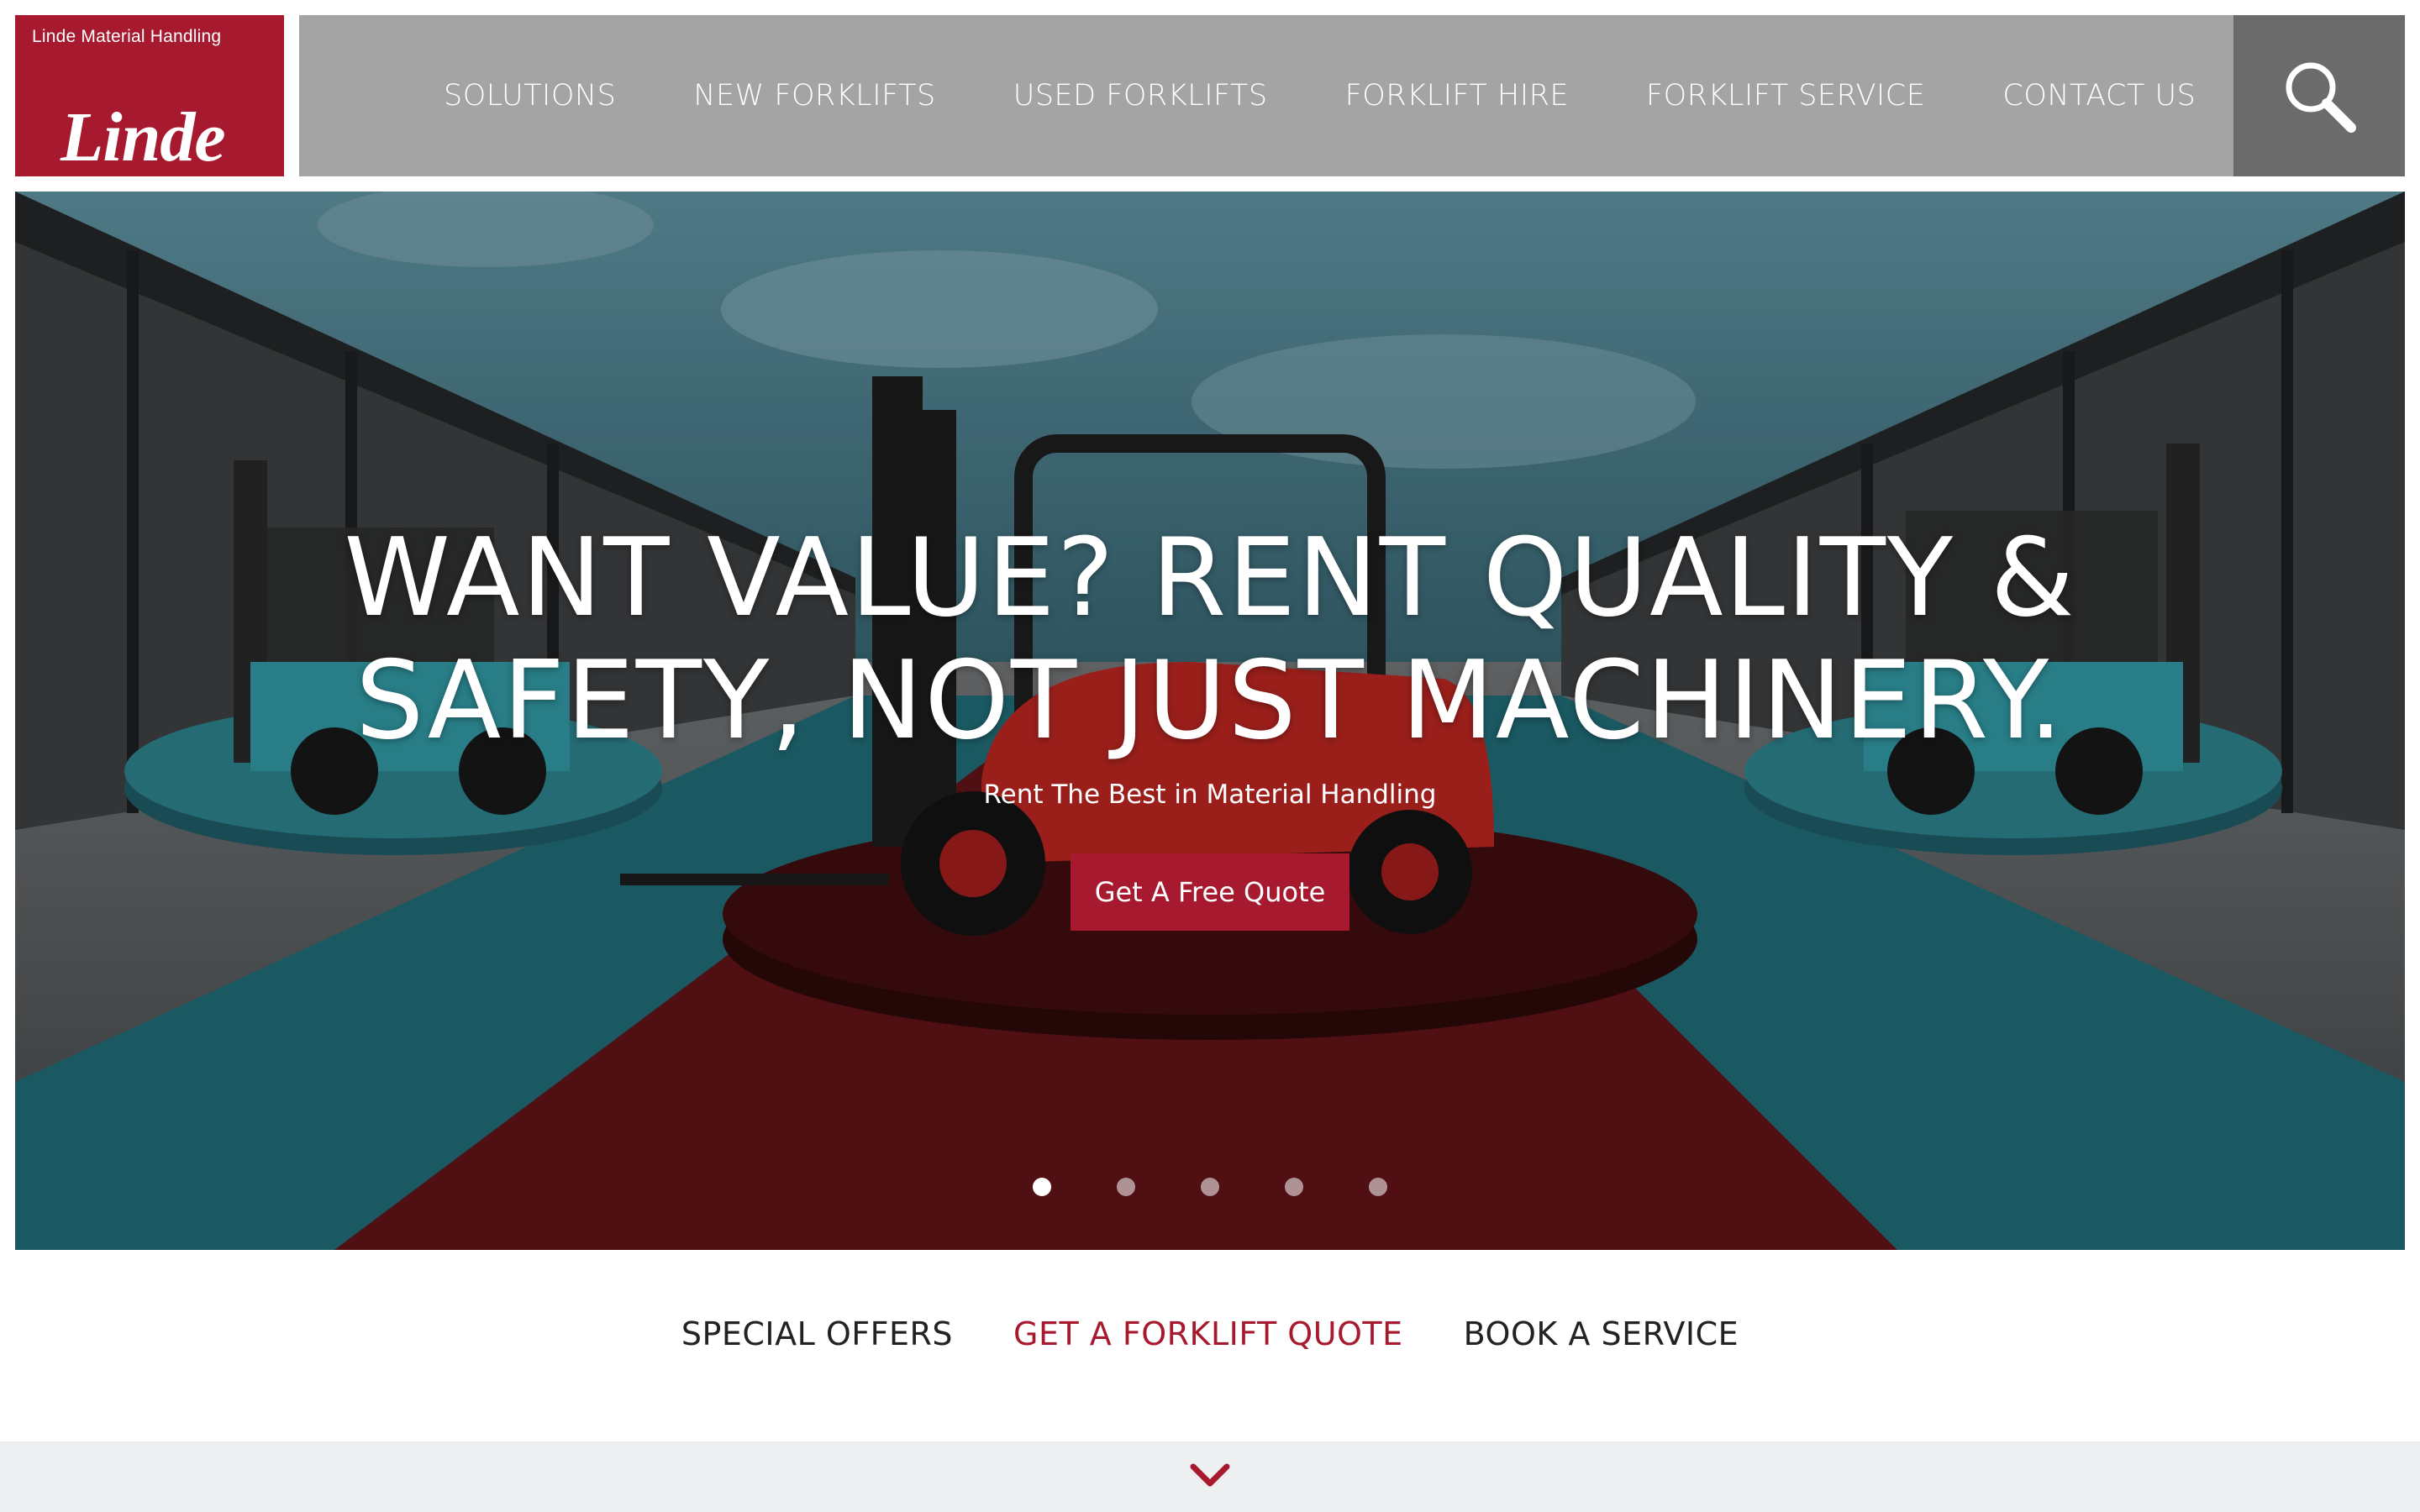  What do you see at coordinates (530, 96) in the screenshot?
I see `nav-item-solutions: SOLUTIONS` at bounding box center [530, 96].